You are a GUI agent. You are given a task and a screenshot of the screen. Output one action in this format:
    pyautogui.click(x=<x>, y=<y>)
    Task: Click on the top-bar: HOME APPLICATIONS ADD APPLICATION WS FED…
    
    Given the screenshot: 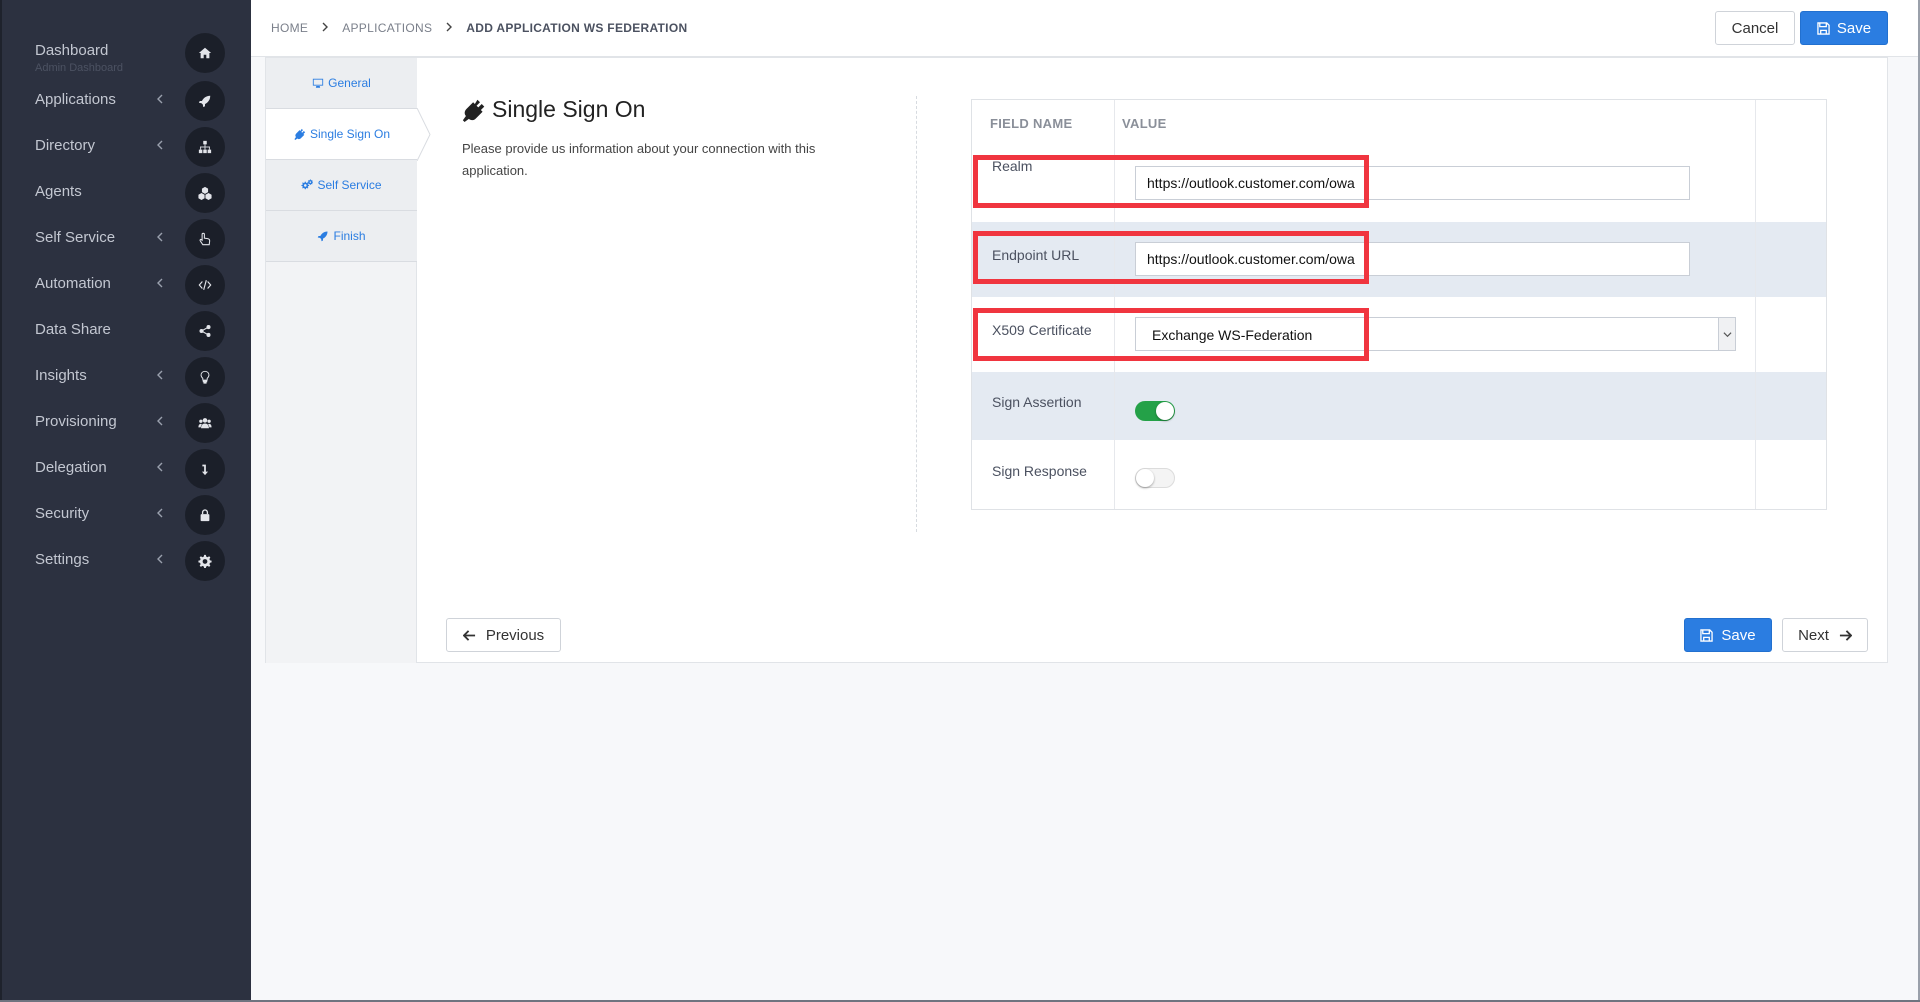 What is the action you would take?
    pyautogui.click(x=1085, y=28)
    